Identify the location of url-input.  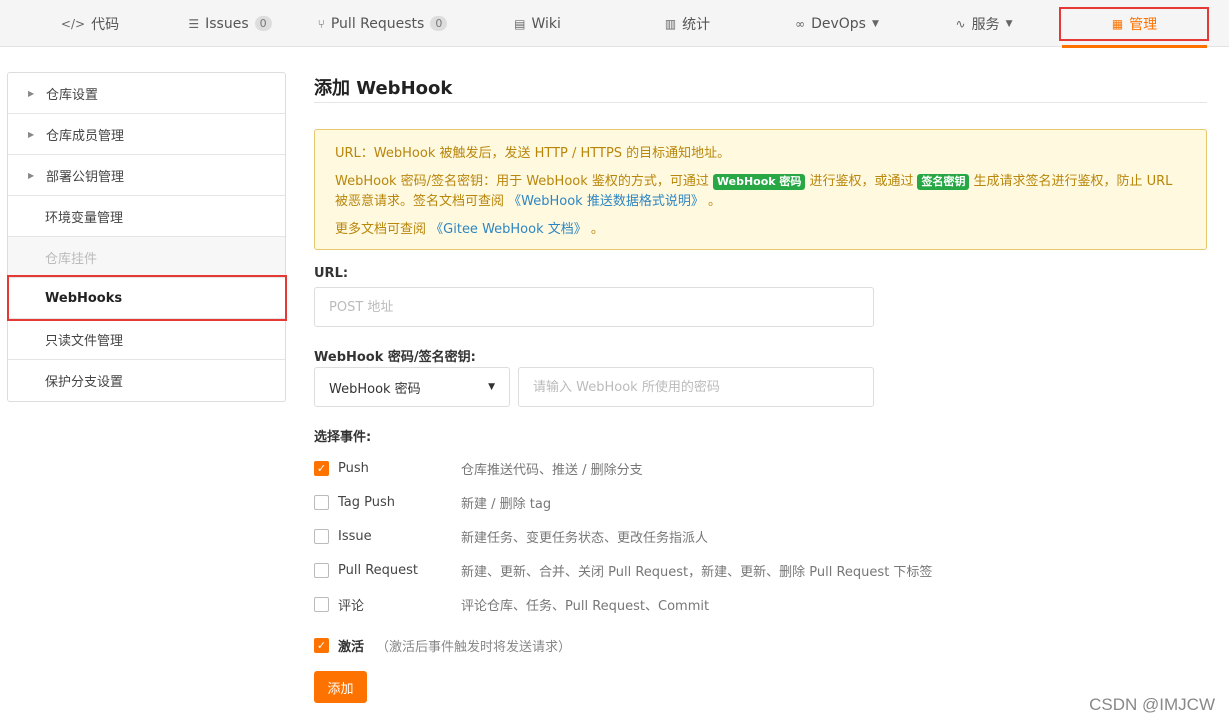
(594, 307).